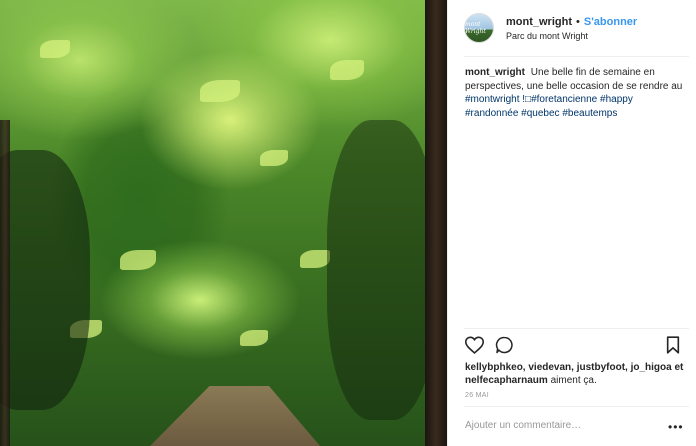 The image size is (696, 446). Describe the element at coordinates (540, 113) in the screenshot. I see `hashtag-link: #quebec` at that location.